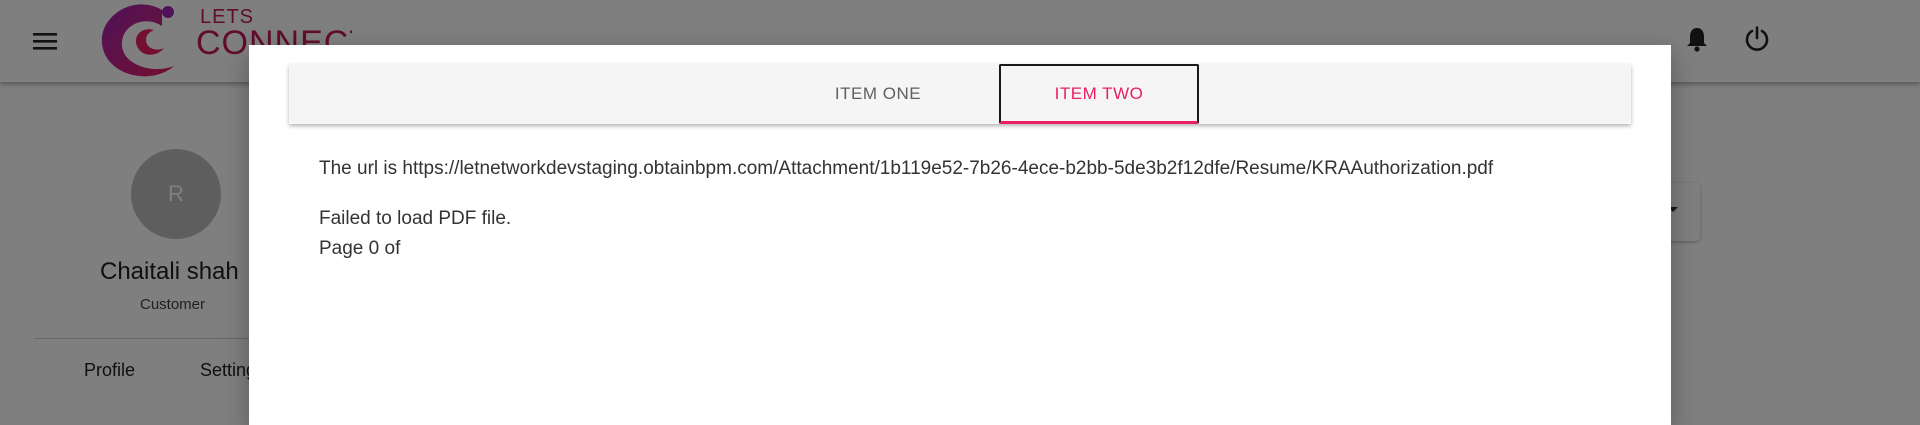 This screenshot has width=1920, height=425. What do you see at coordinates (1099, 94) in the screenshot?
I see `tab-item-two: ITEM TWO` at bounding box center [1099, 94].